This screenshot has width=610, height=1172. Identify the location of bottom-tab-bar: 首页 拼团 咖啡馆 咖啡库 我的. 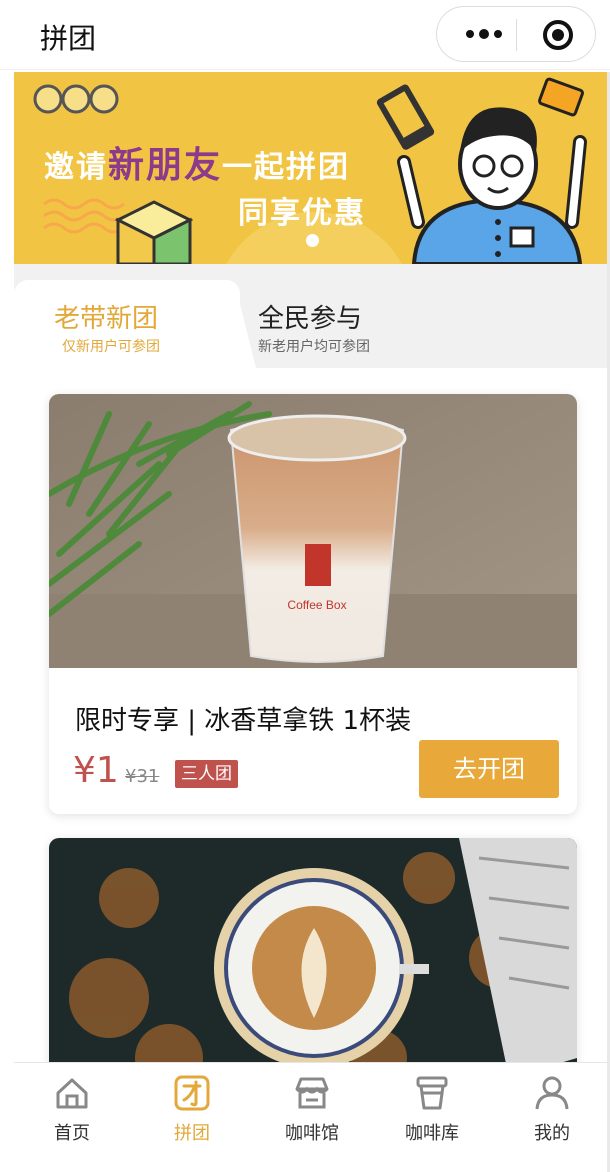
(310, 1115).